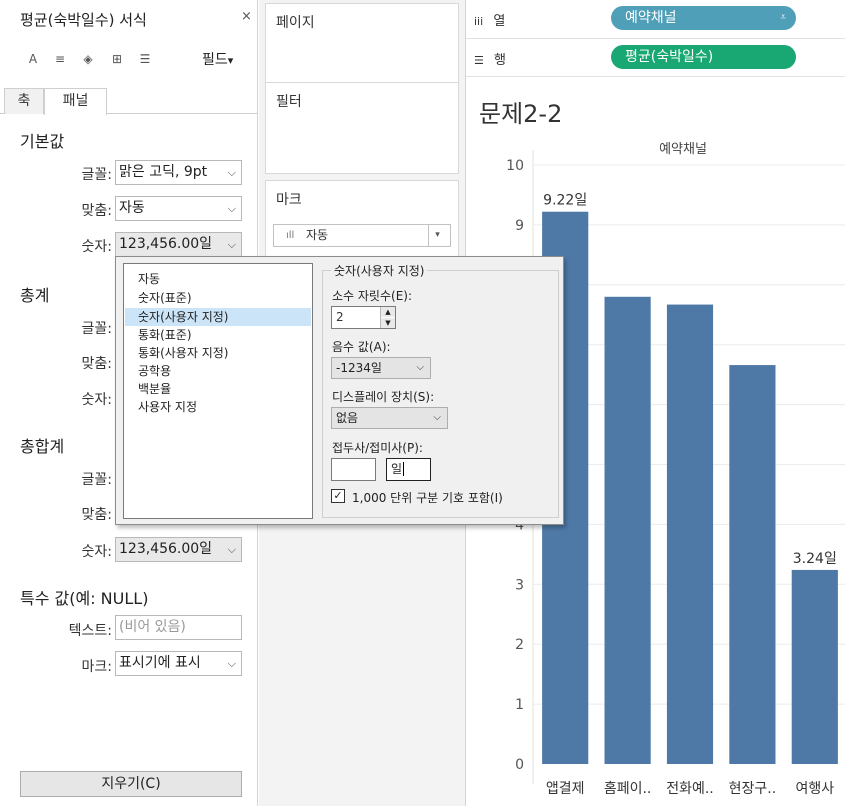 The width and height of the screenshot is (845, 806). What do you see at coordinates (317, 235) in the screenshot?
I see `mark-type-value: 자동` at bounding box center [317, 235].